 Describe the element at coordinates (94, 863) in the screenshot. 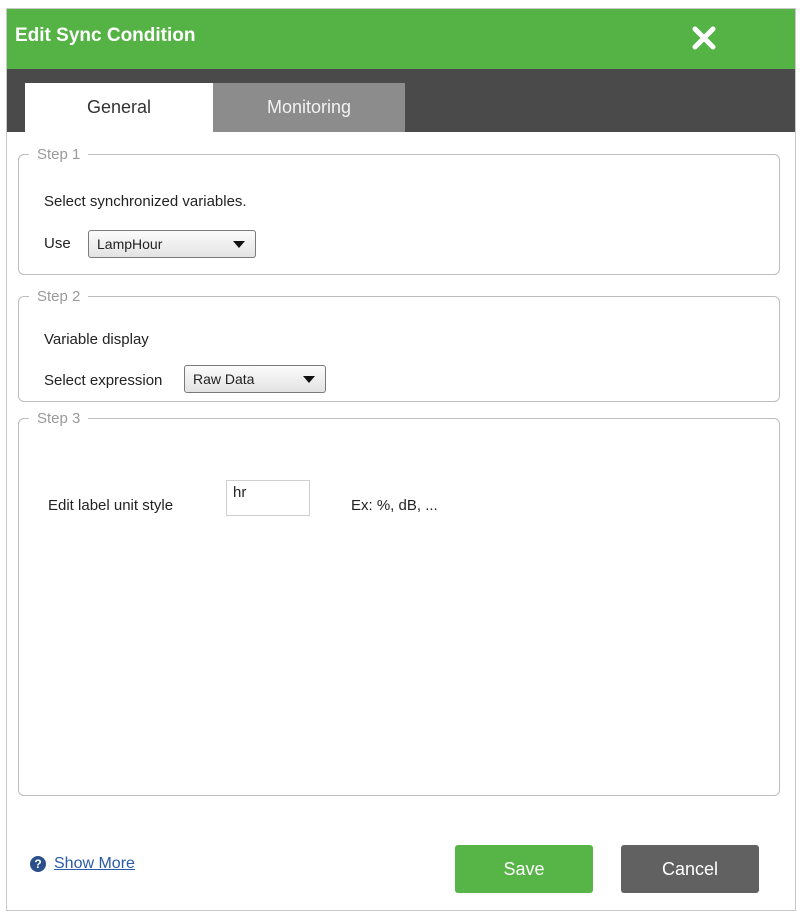

I see `show-more-label: Show More` at that location.